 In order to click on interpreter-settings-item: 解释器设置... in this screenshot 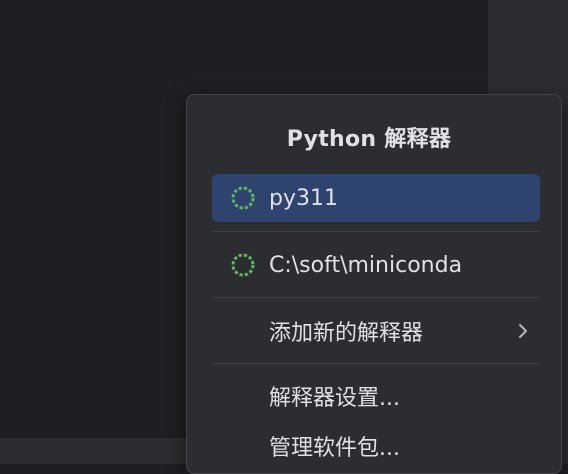, I will do `click(376, 396)`.